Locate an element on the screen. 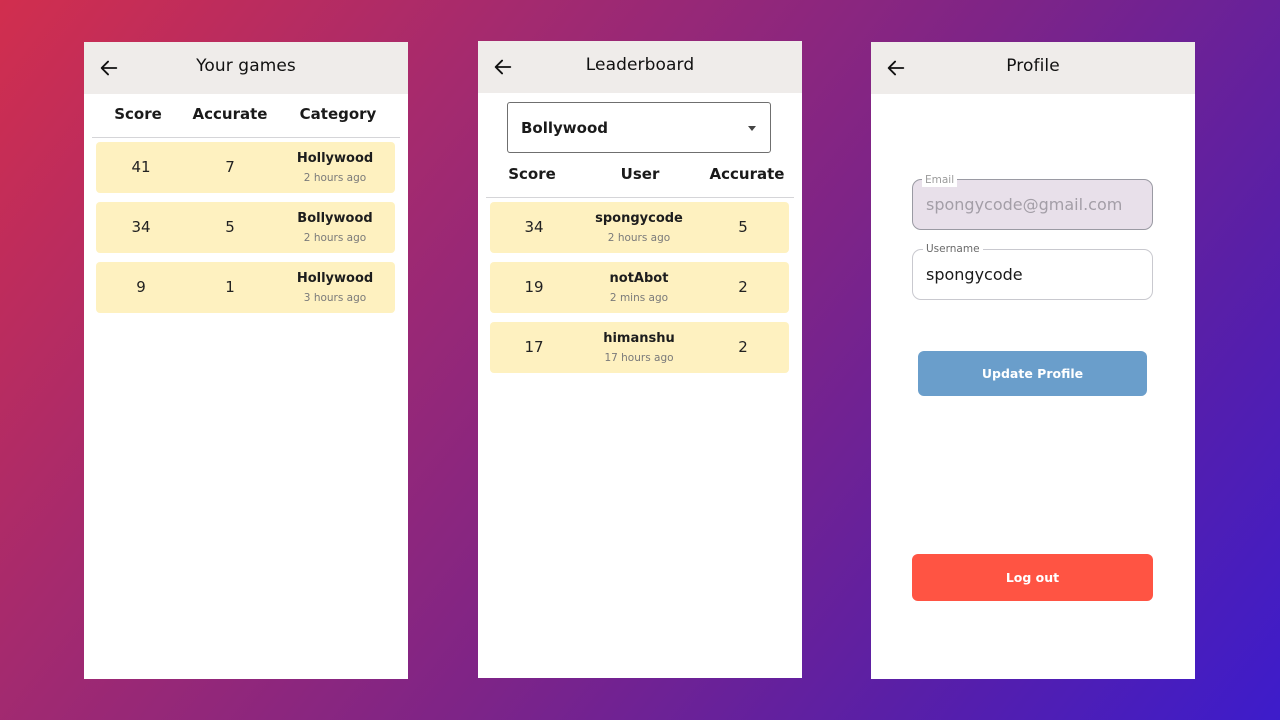  leaderboard-row: 34 spongycode 2 hours ago 5 is located at coordinates (639, 227).